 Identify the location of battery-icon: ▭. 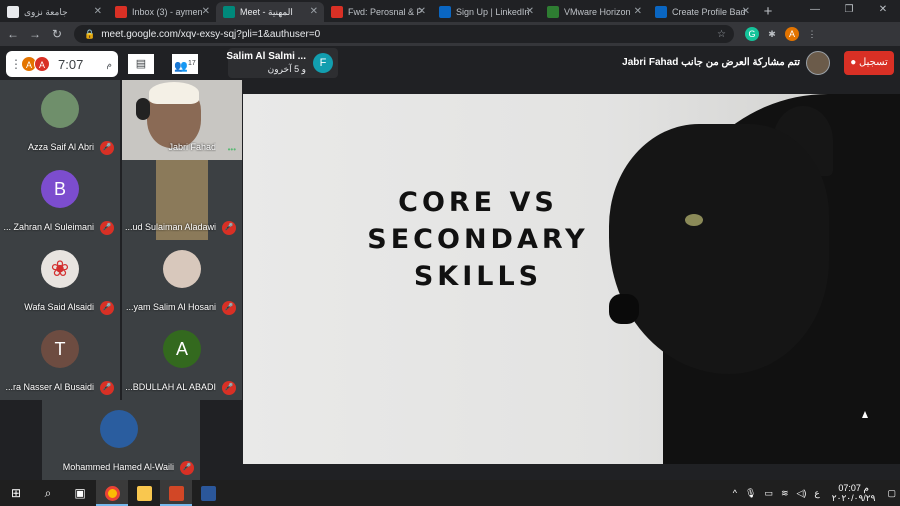
(768, 493).